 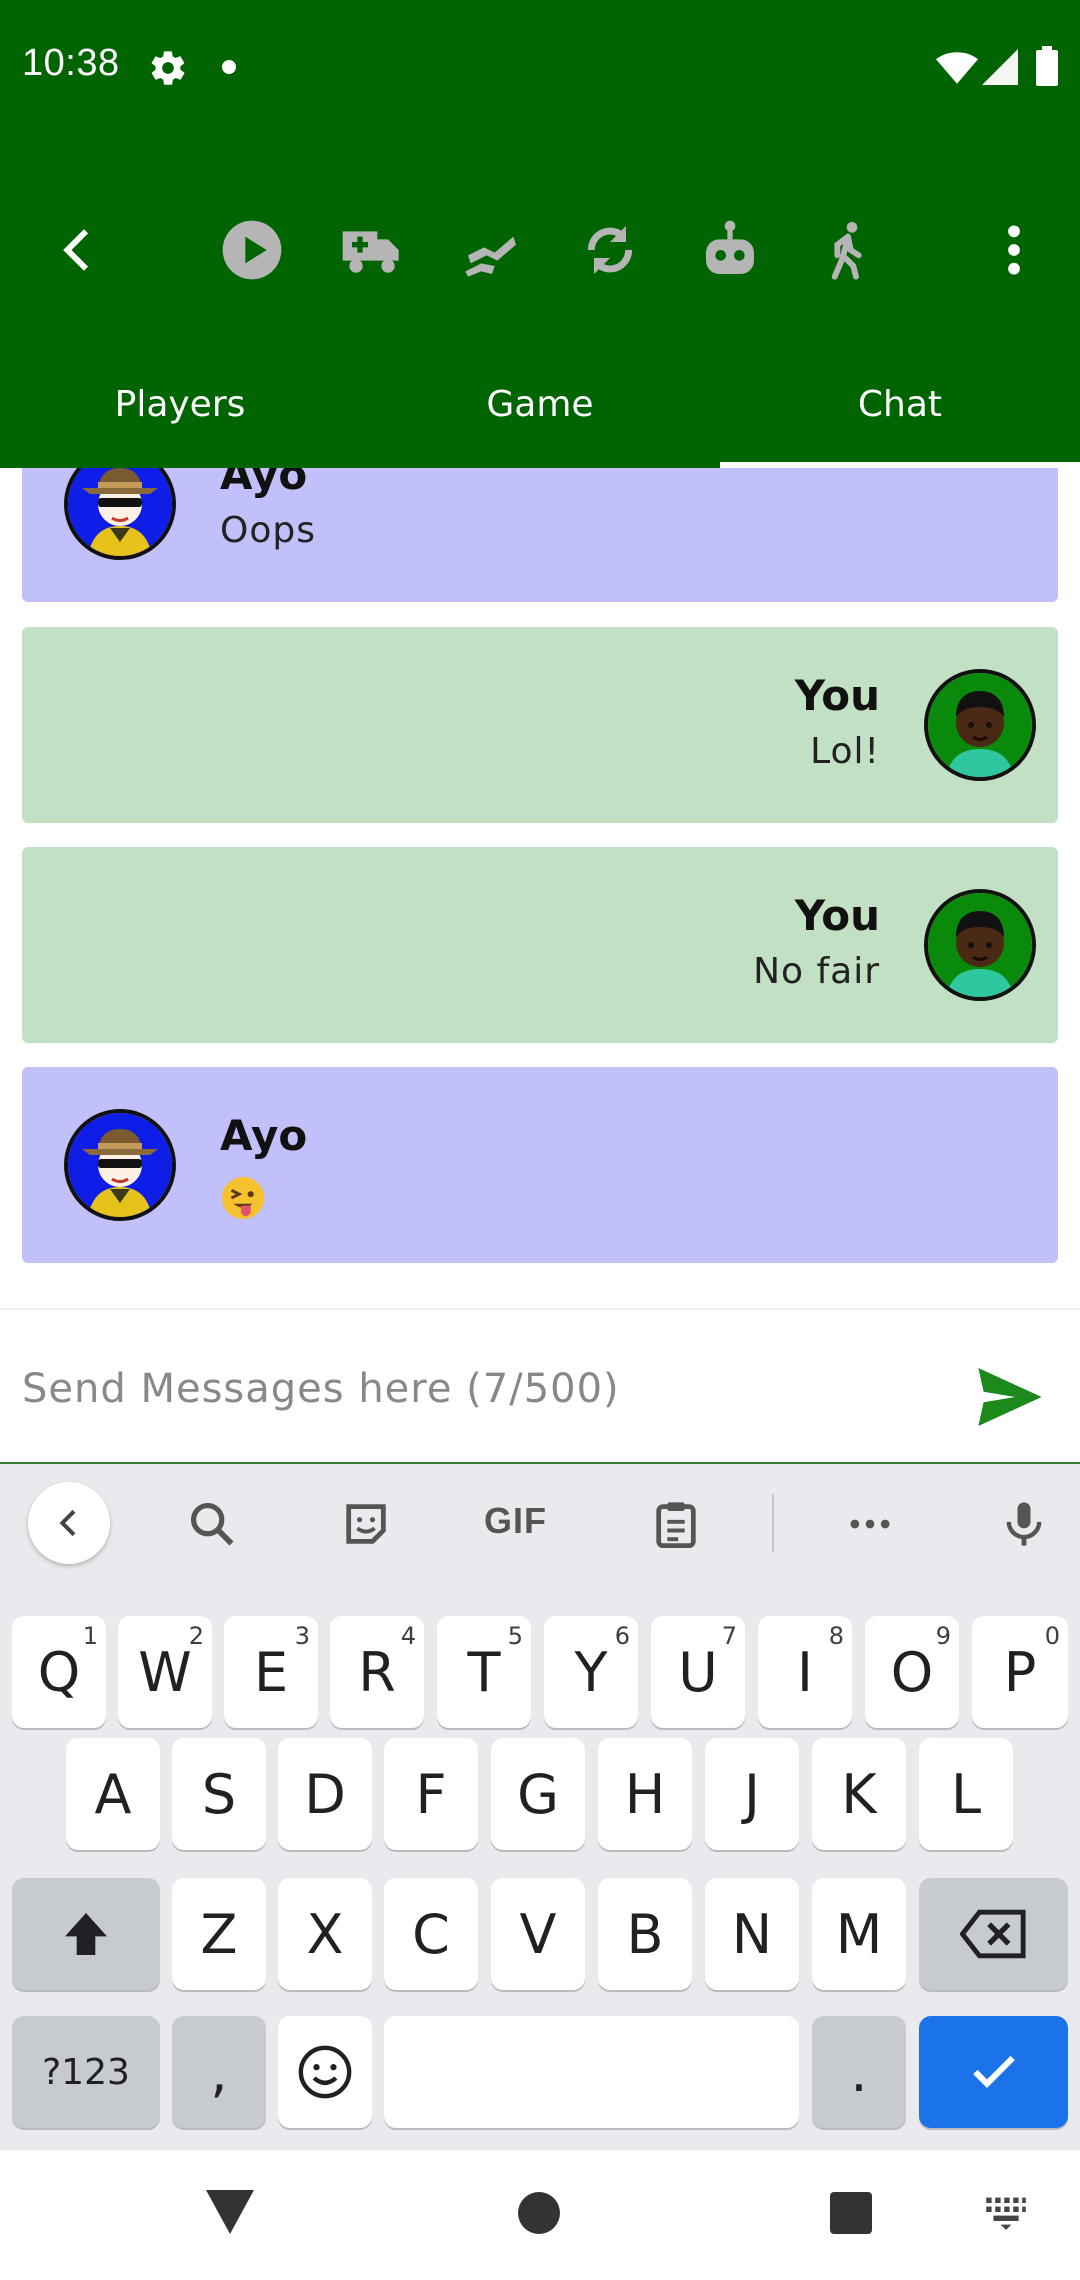 I want to click on key-b: B, so click(x=645, y=1934).